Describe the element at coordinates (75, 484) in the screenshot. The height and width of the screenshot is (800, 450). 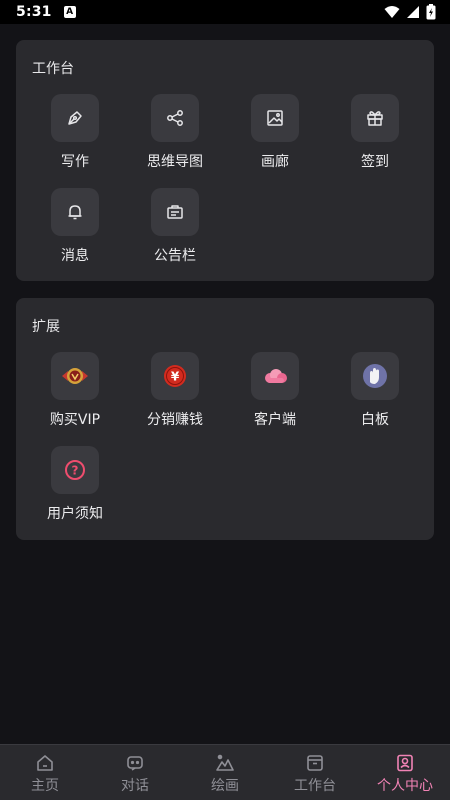
I see `tile-user-notice: ? 用户须知` at that location.